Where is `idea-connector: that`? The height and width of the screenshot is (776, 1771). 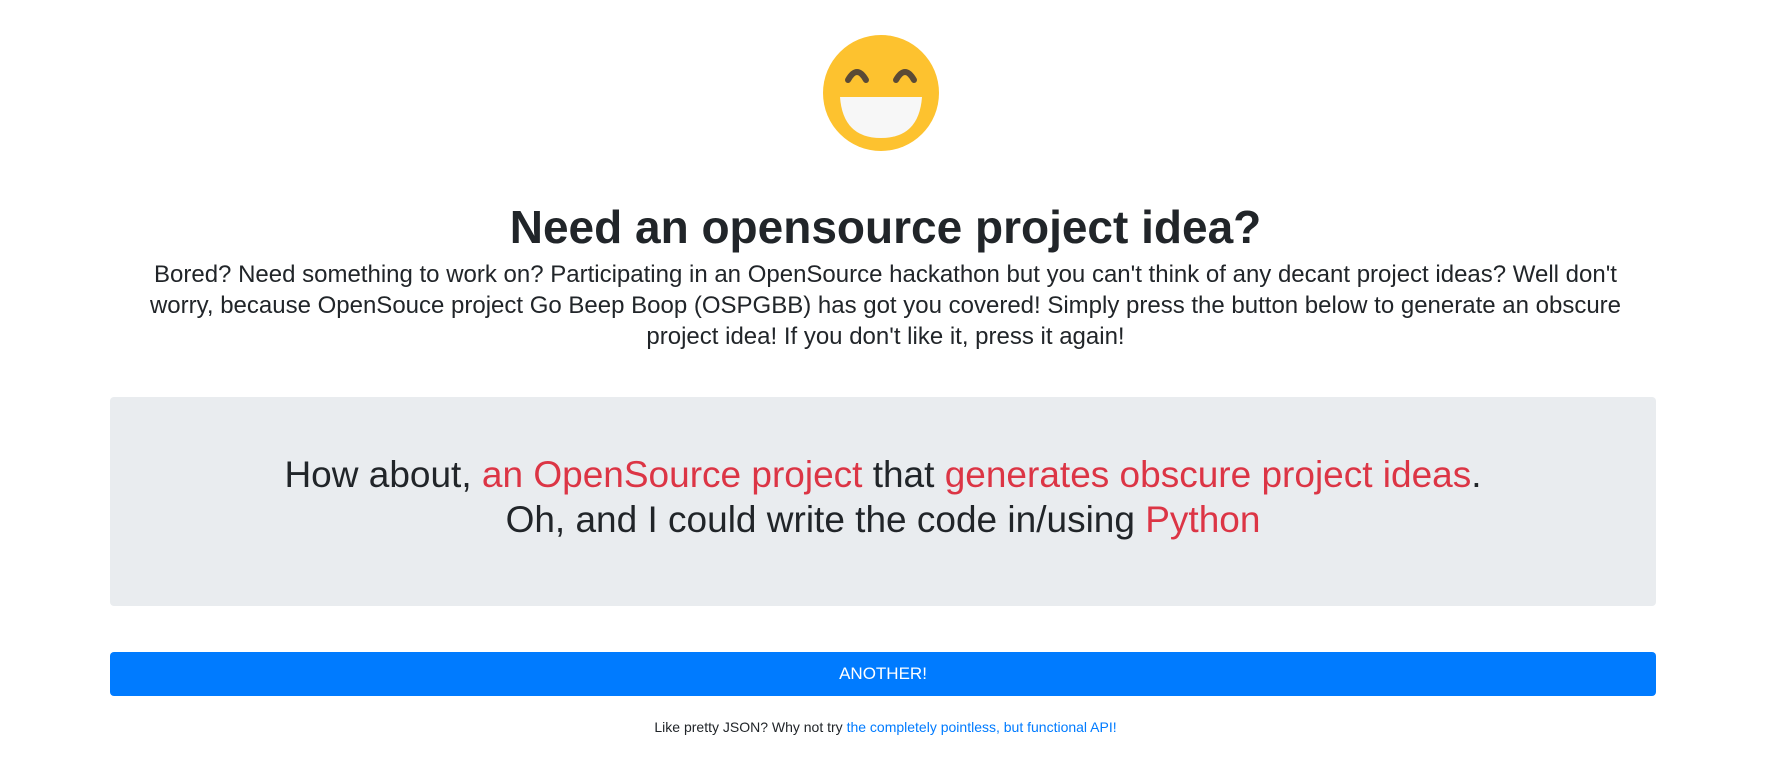
idea-connector: that is located at coordinates (903, 474).